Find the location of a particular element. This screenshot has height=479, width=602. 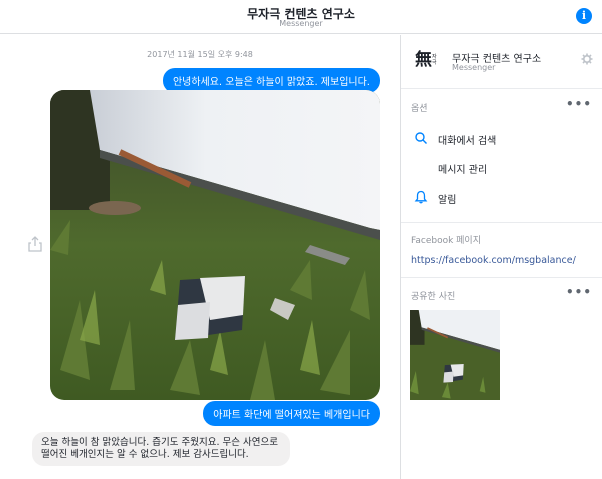

page-logo: 無 자 극 is located at coordinates (428, 59).